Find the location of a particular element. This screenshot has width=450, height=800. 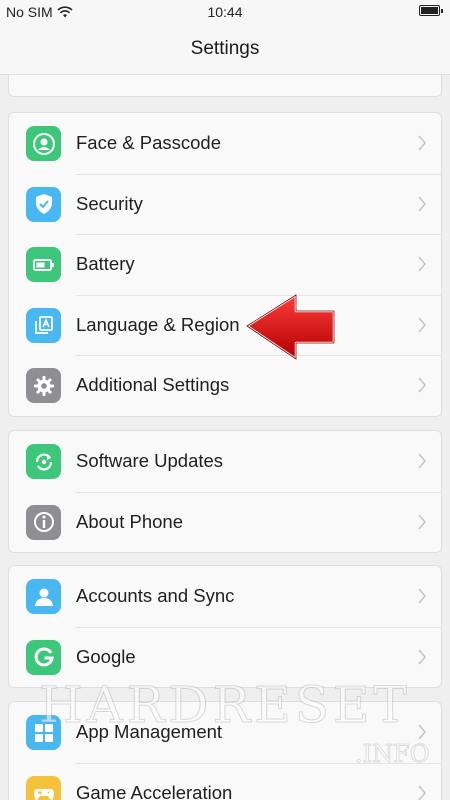

gear-icon is located at coordinates (43, 385).